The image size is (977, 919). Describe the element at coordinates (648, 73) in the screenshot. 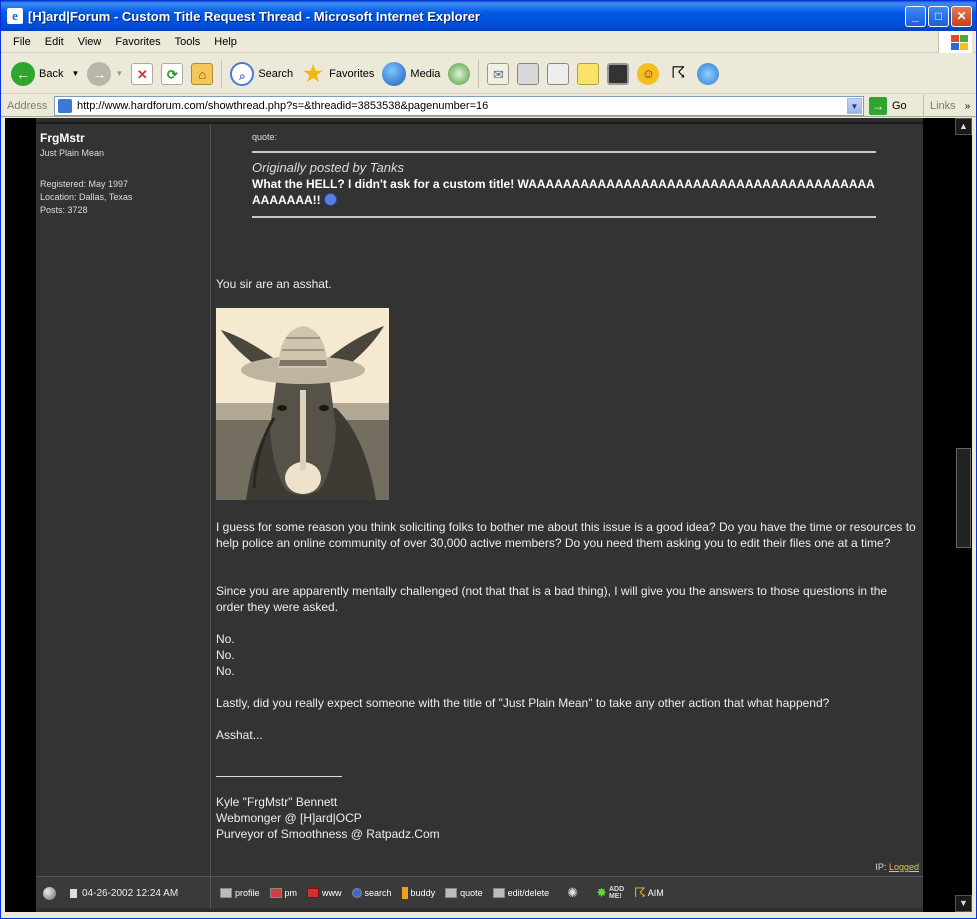

I see `smiley-award-icon: ☺` at that location.